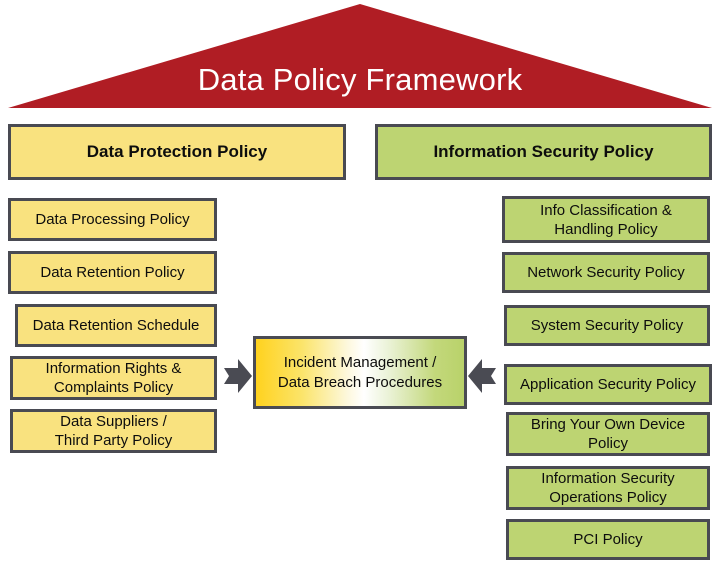  I want to click on right-policy-item-line2: Policy, so click(607, 443).